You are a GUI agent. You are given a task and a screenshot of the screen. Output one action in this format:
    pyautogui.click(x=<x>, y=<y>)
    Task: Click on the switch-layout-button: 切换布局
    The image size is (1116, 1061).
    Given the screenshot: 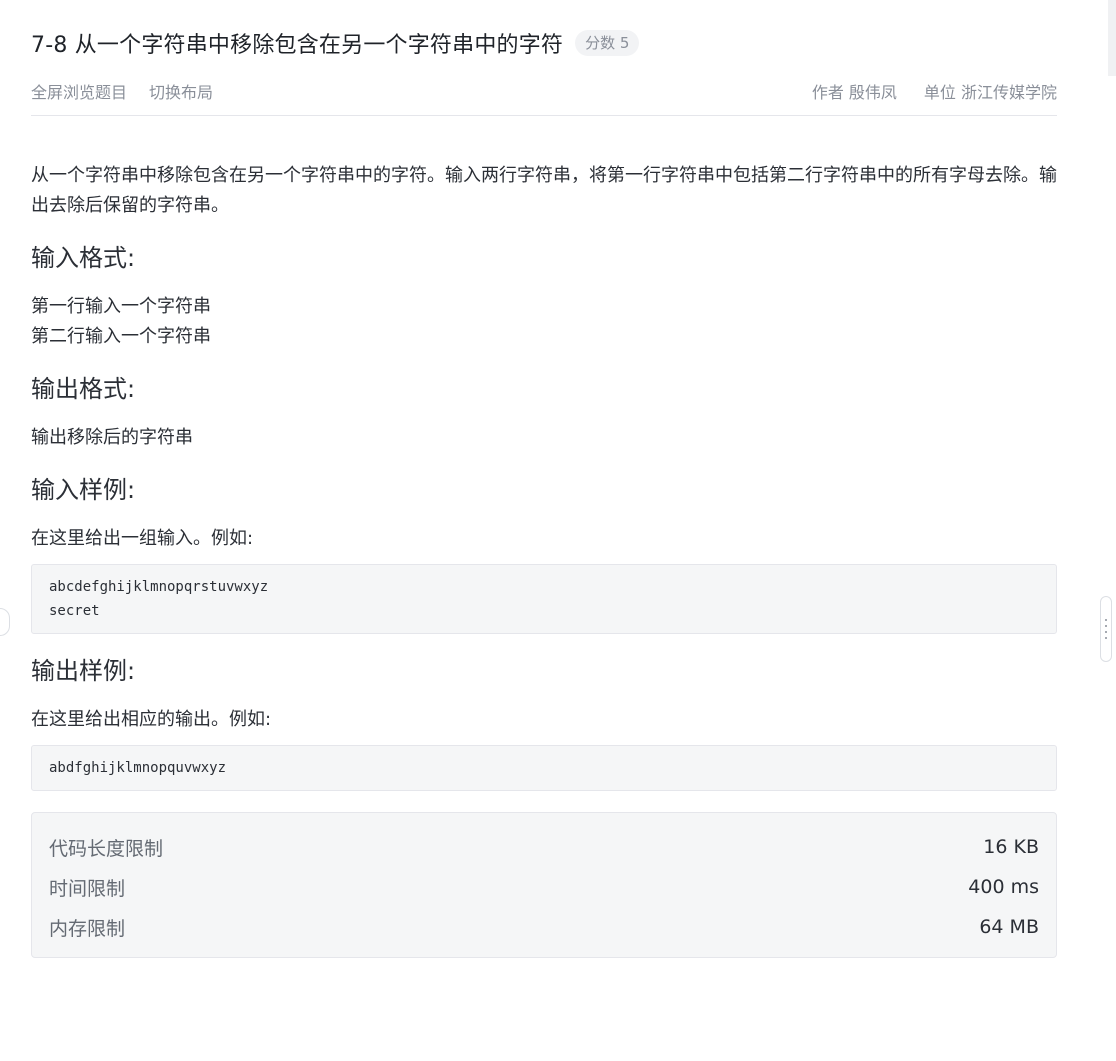 What is the action you would take?
    pyautogui.click(x=181, y=91)
    